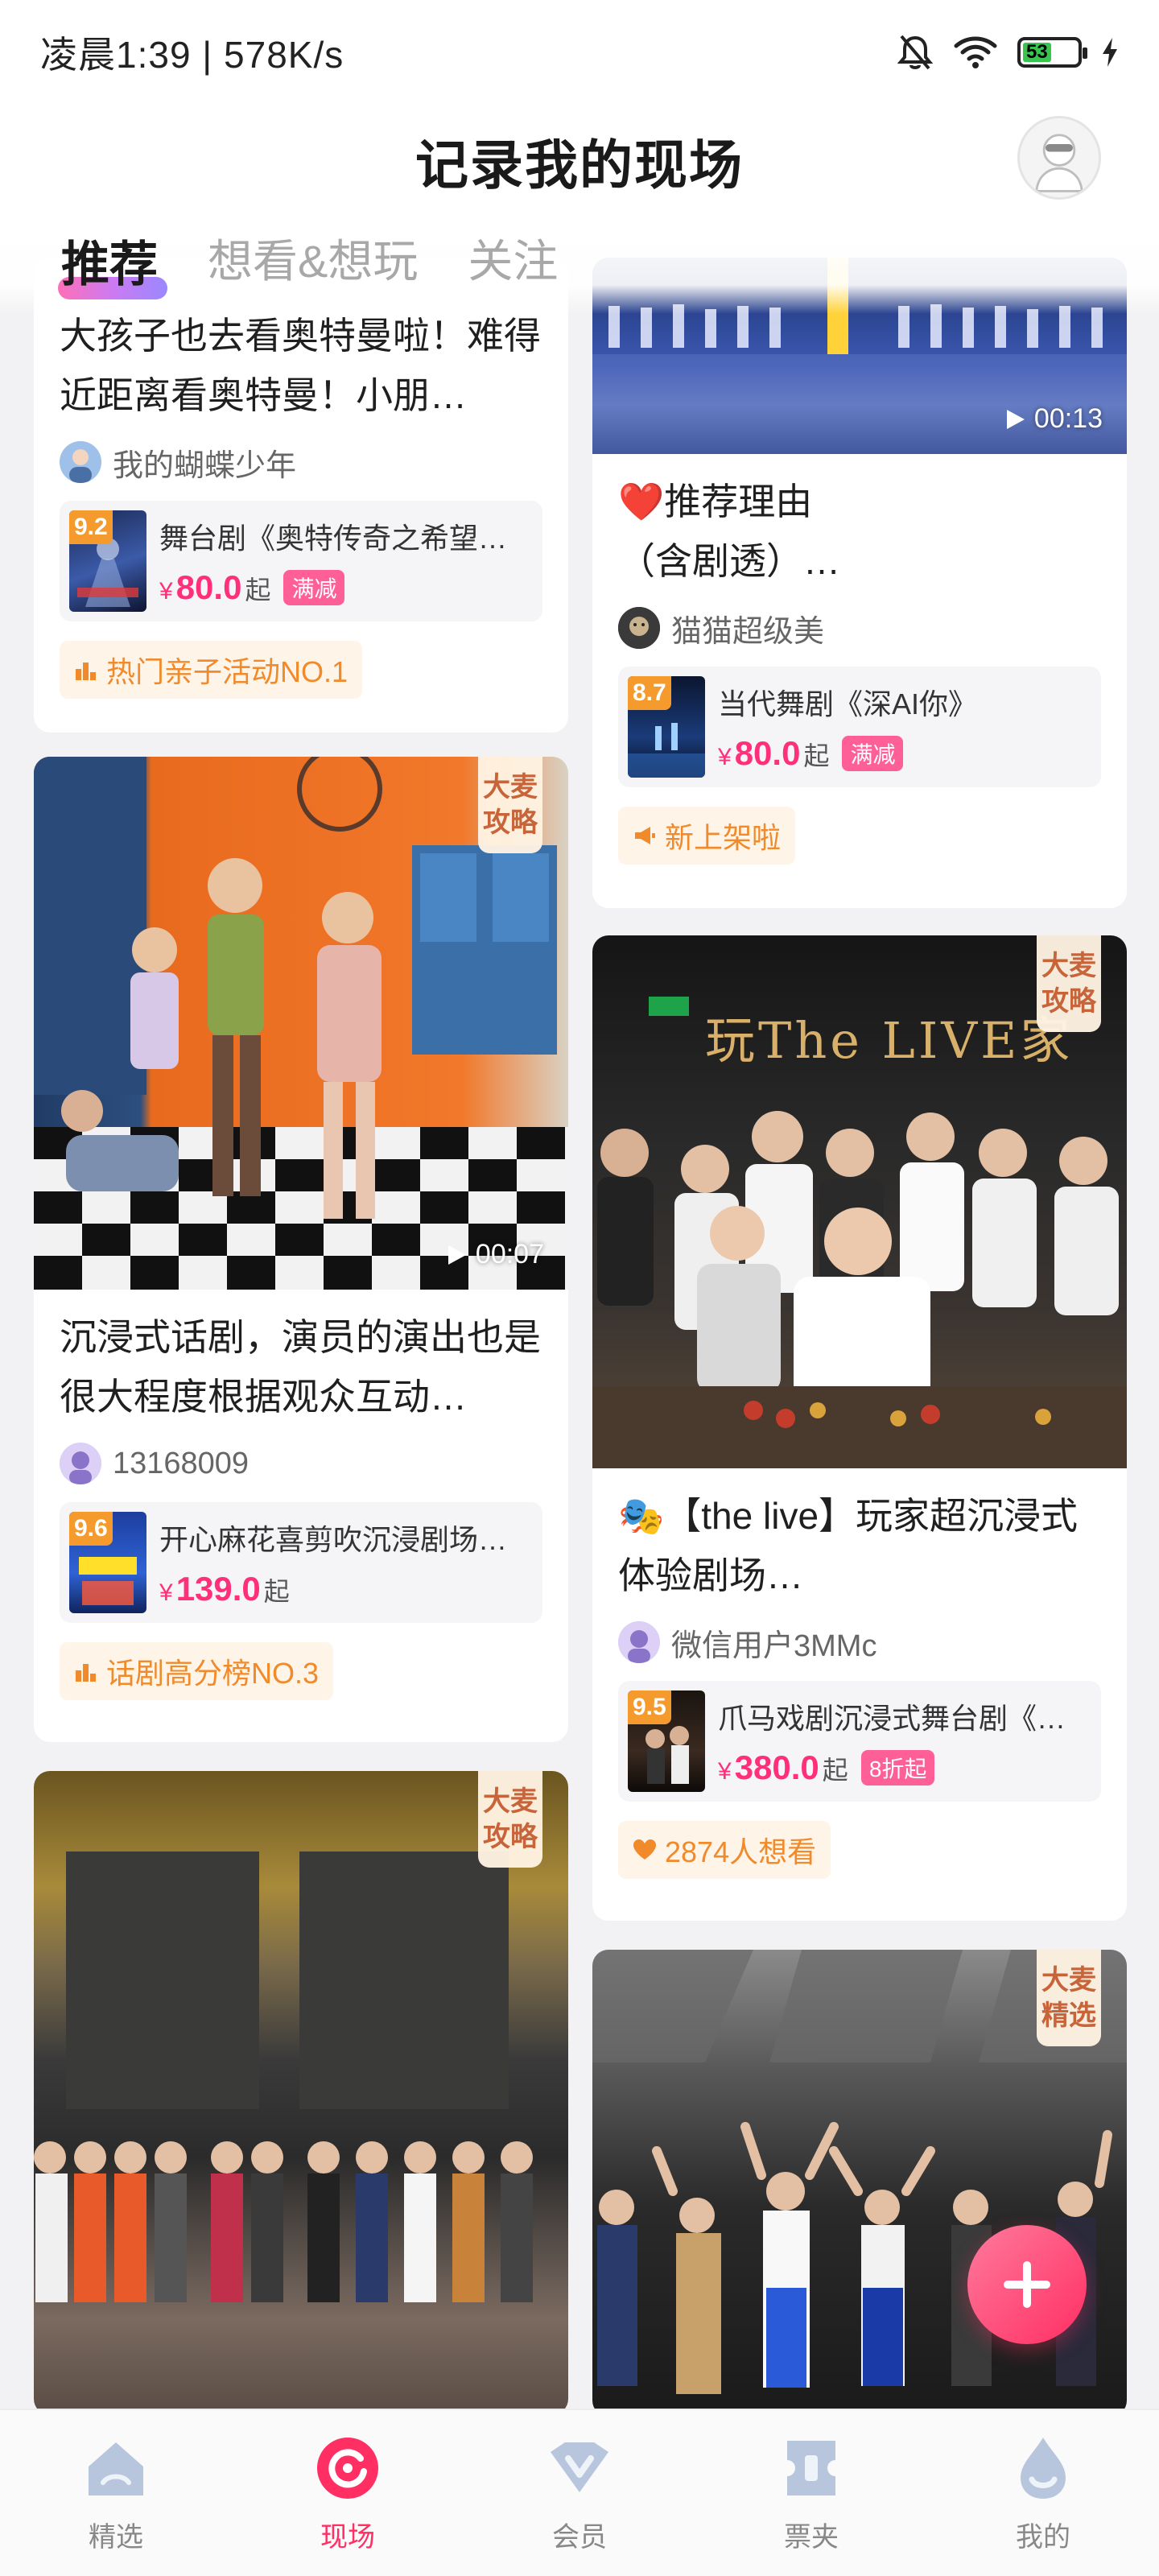 This screenshot has width=1159, height=2576. Describe the element at coordinates (975, 52) in the screenshot. I see `wifi-icon` at that location.